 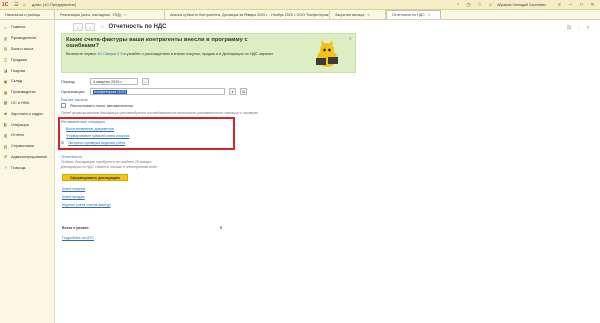 I want to click on section-regulatory-ops: Регламентные операции, so click(x=83, y=122).